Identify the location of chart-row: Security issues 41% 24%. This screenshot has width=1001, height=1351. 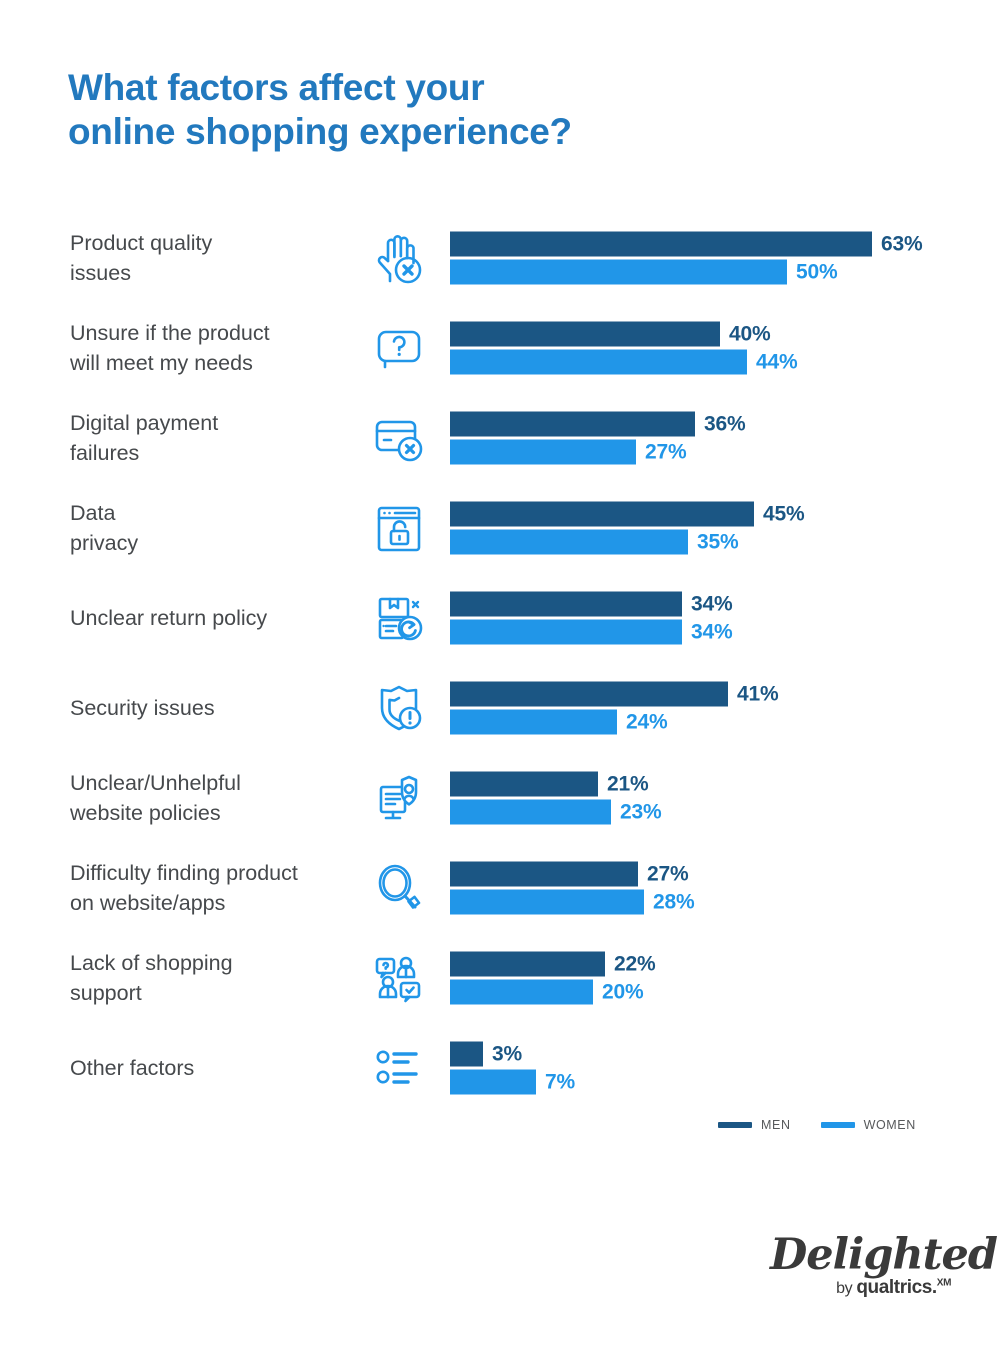
(500, 708).